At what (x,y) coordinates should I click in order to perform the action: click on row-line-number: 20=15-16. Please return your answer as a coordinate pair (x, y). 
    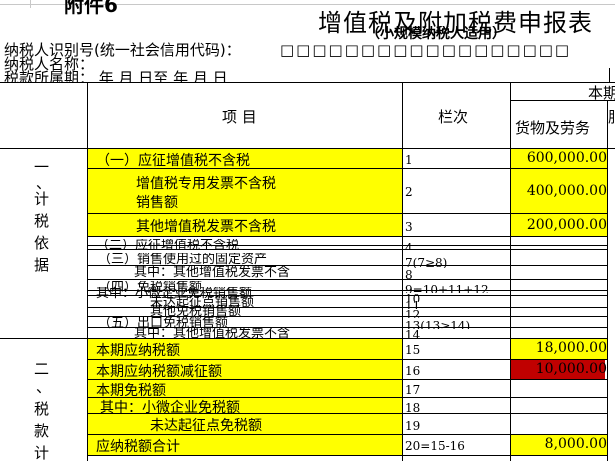
    Looking at the image, I should click on (435, 446).